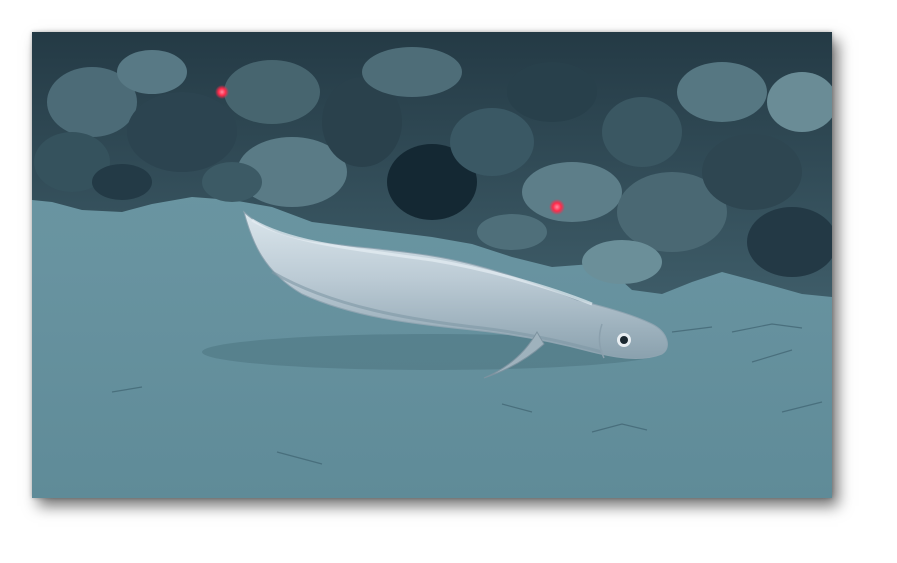 Image resolution: width=897 pixels, height=563 pixels. Describe the element at coordinates (222, 92) in the screenshot. I see `laser-dot-left` at that location.